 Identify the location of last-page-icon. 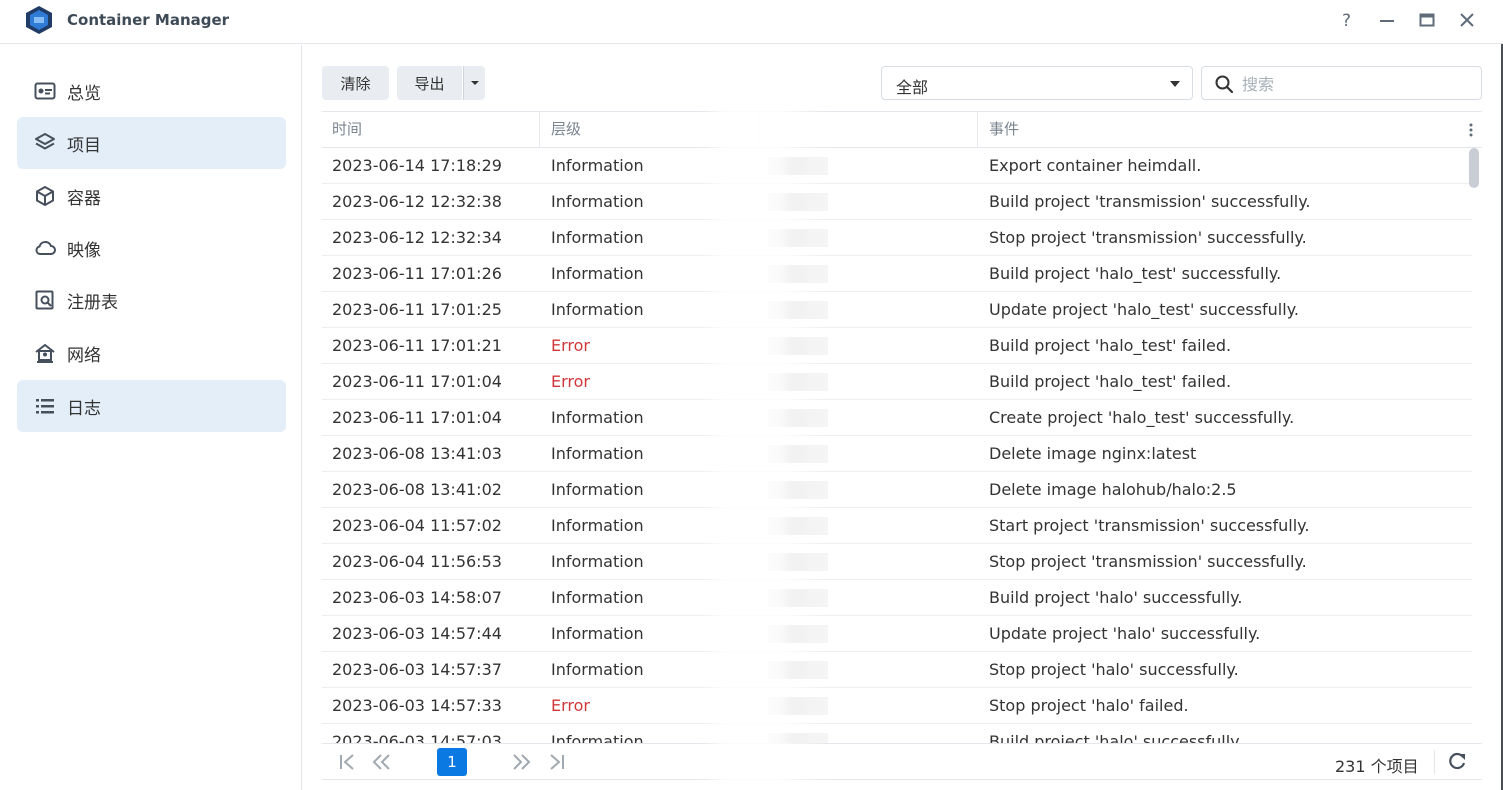
(557, 762).